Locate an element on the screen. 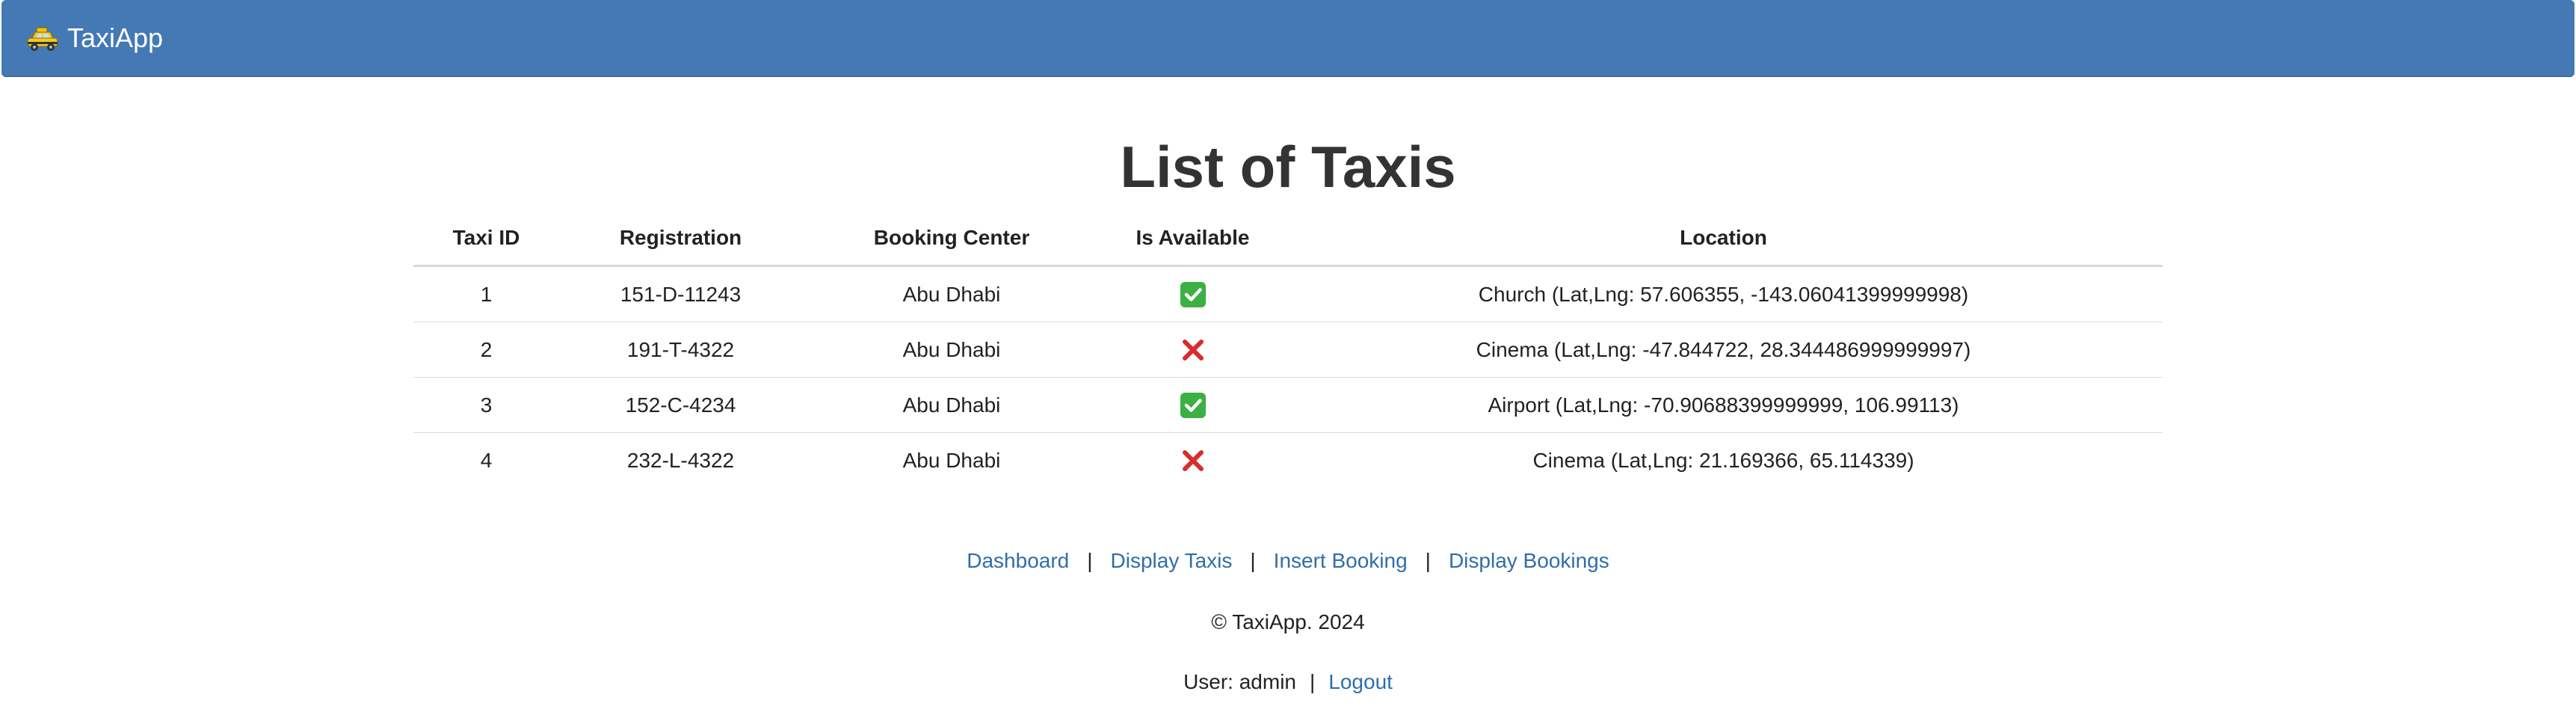 This screenshot has height=715, width=2576. page-title: List of Taxis is located at coordinates (1288, 167).